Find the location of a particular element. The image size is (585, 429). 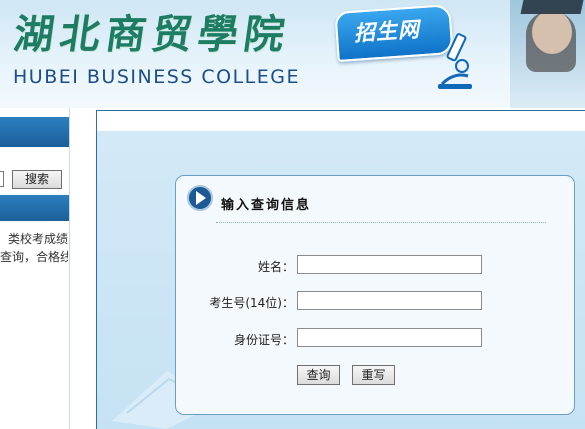

form-row-name: 姓名： is located at coordinates (376, 266).